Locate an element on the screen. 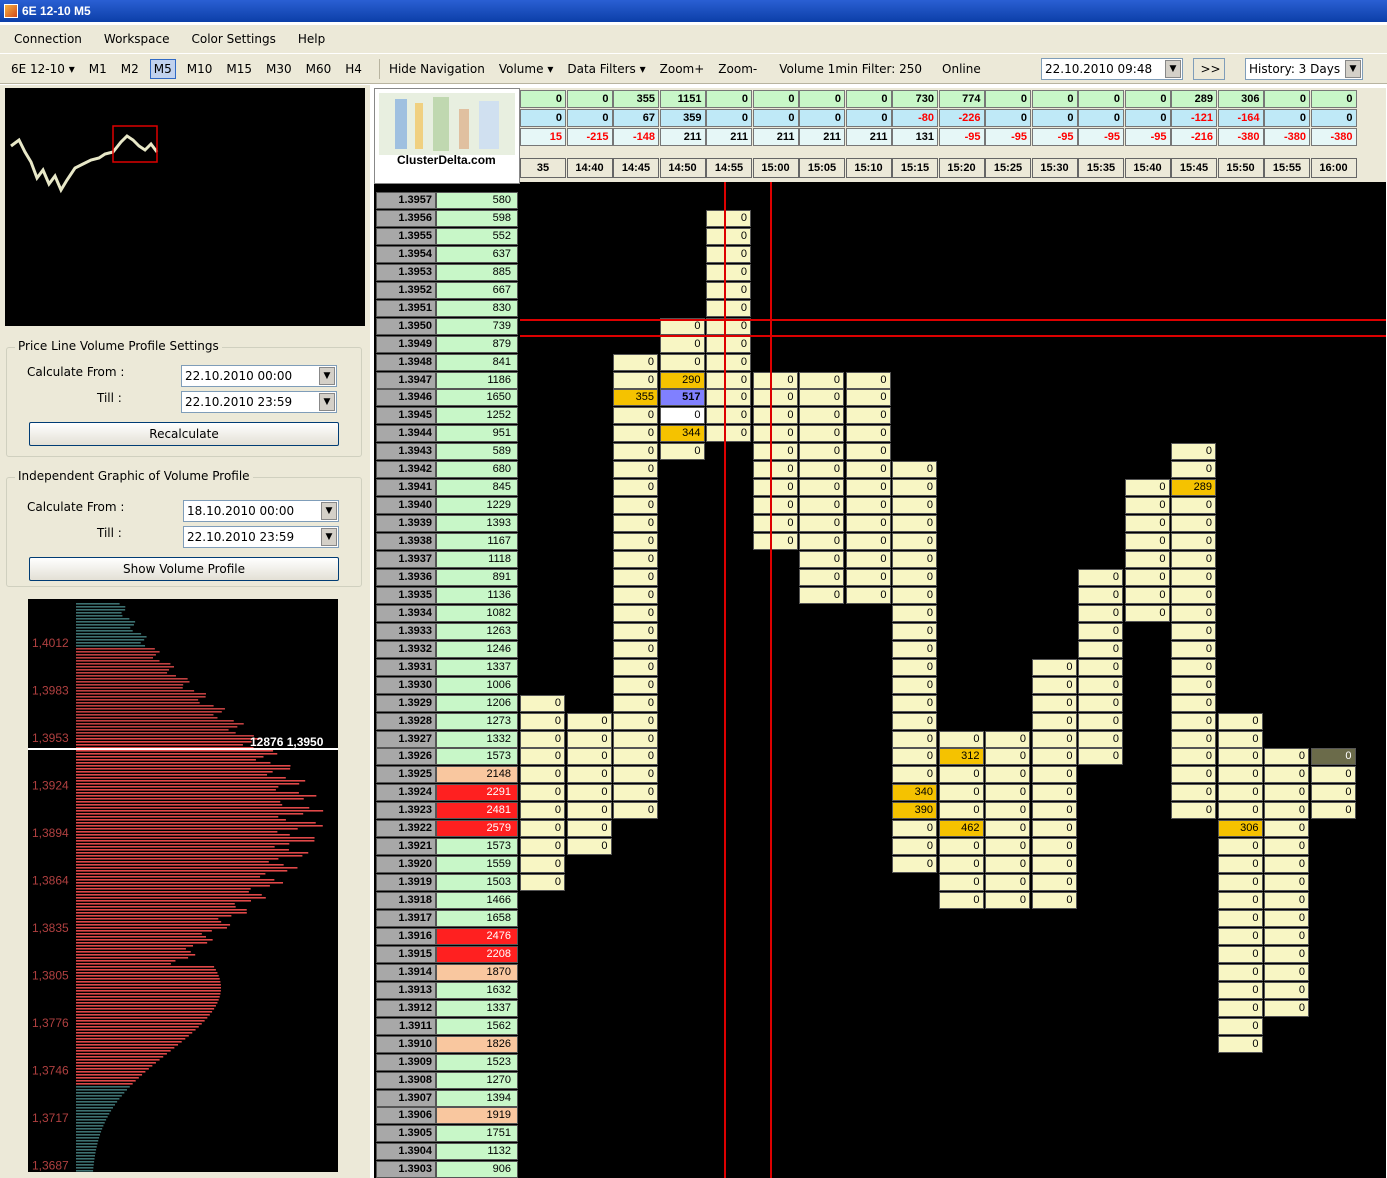 This screenshot has height=1178, width=1387. tf-m1: M1 is located at coordinates (98, 69).